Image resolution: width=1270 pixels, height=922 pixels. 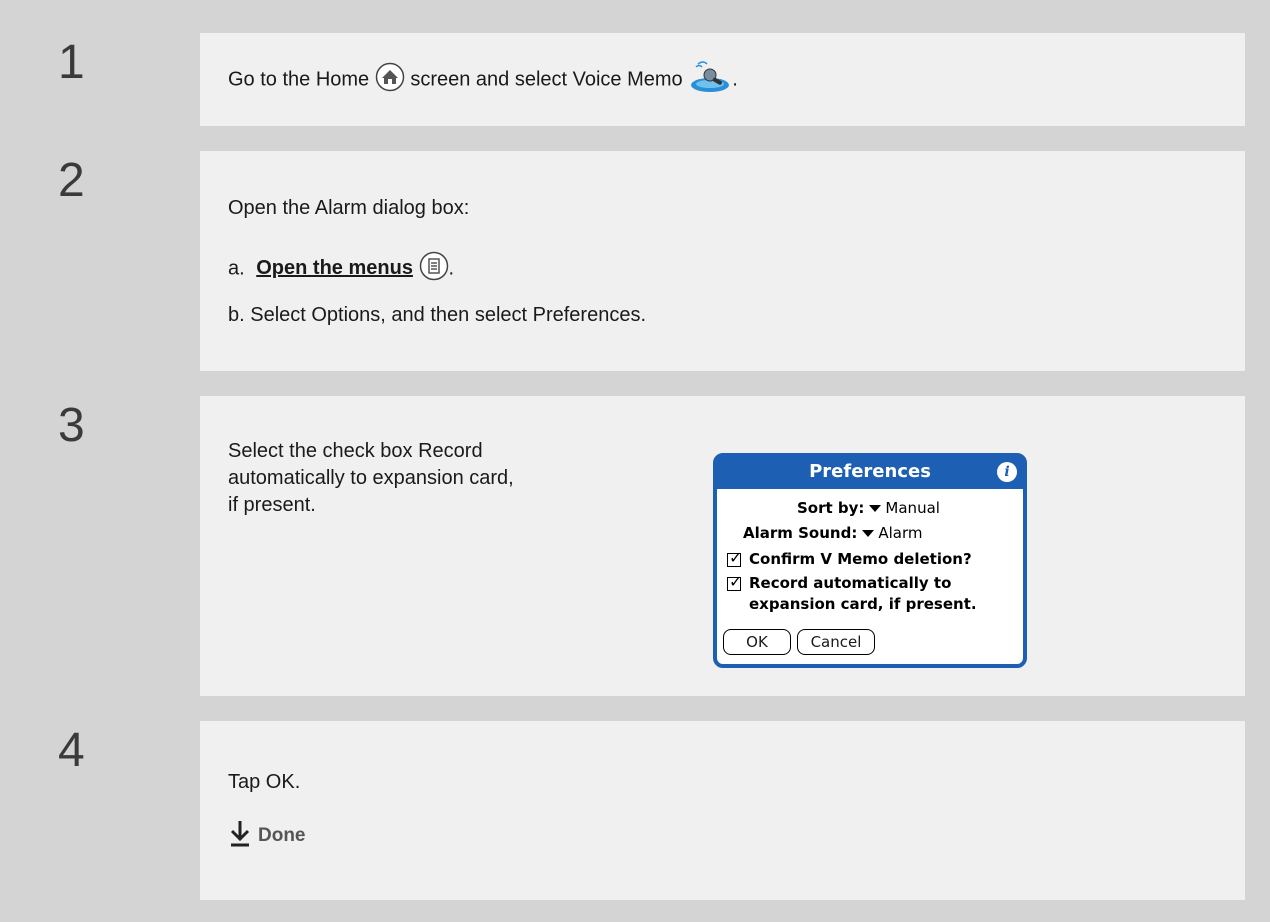 I want to click on sort-by-value: Manual, so click(x=912, y=508).